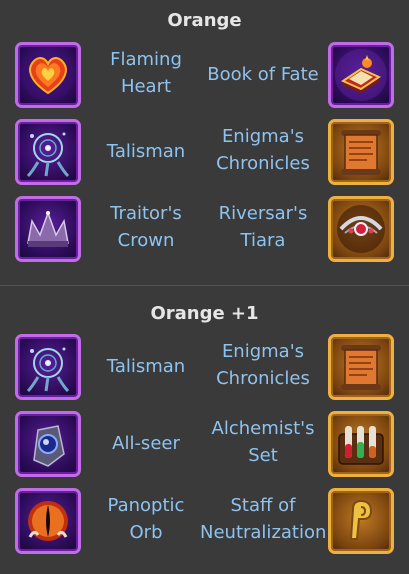  Describe the element at coordinates (146, 532) in the screenshot. I see `label-line: Orb` at that location.